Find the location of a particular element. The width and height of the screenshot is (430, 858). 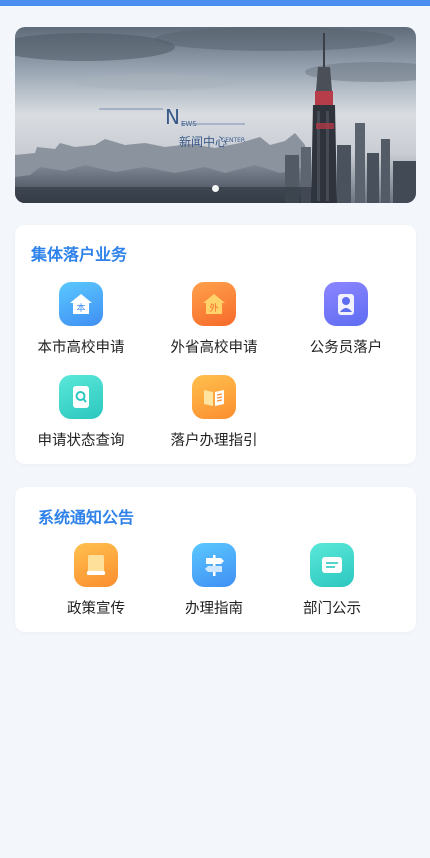

carousel-indicator-dot is located at coordinates (215, 188).